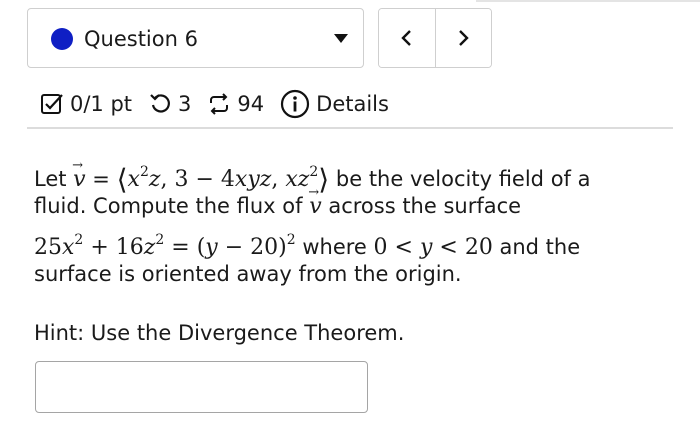 This screenshot has width=700, height=440. I want to click on details-label: Details, so click(352, 104).